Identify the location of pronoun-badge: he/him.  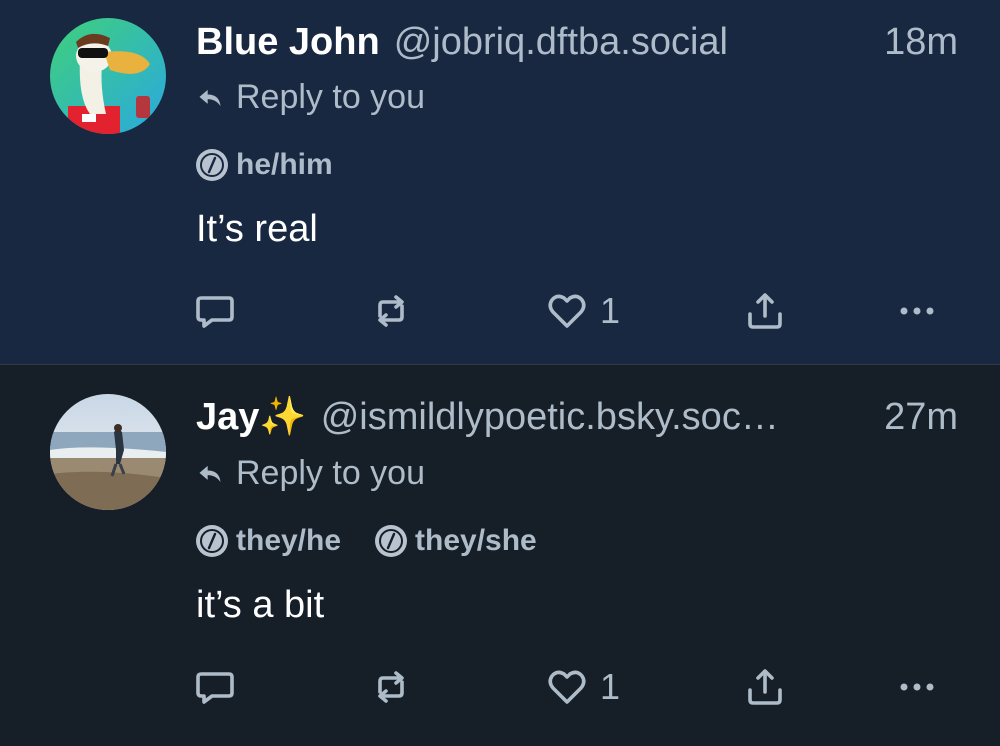
(264, 165).